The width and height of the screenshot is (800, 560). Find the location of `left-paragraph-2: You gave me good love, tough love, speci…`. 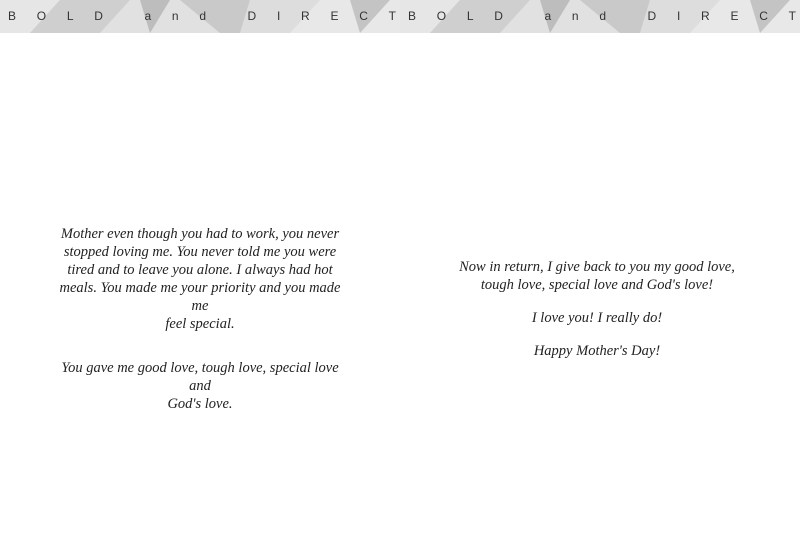

left-paragraph-2: You gave me good love, tough love, speci… is located at coordinates (200, 386).